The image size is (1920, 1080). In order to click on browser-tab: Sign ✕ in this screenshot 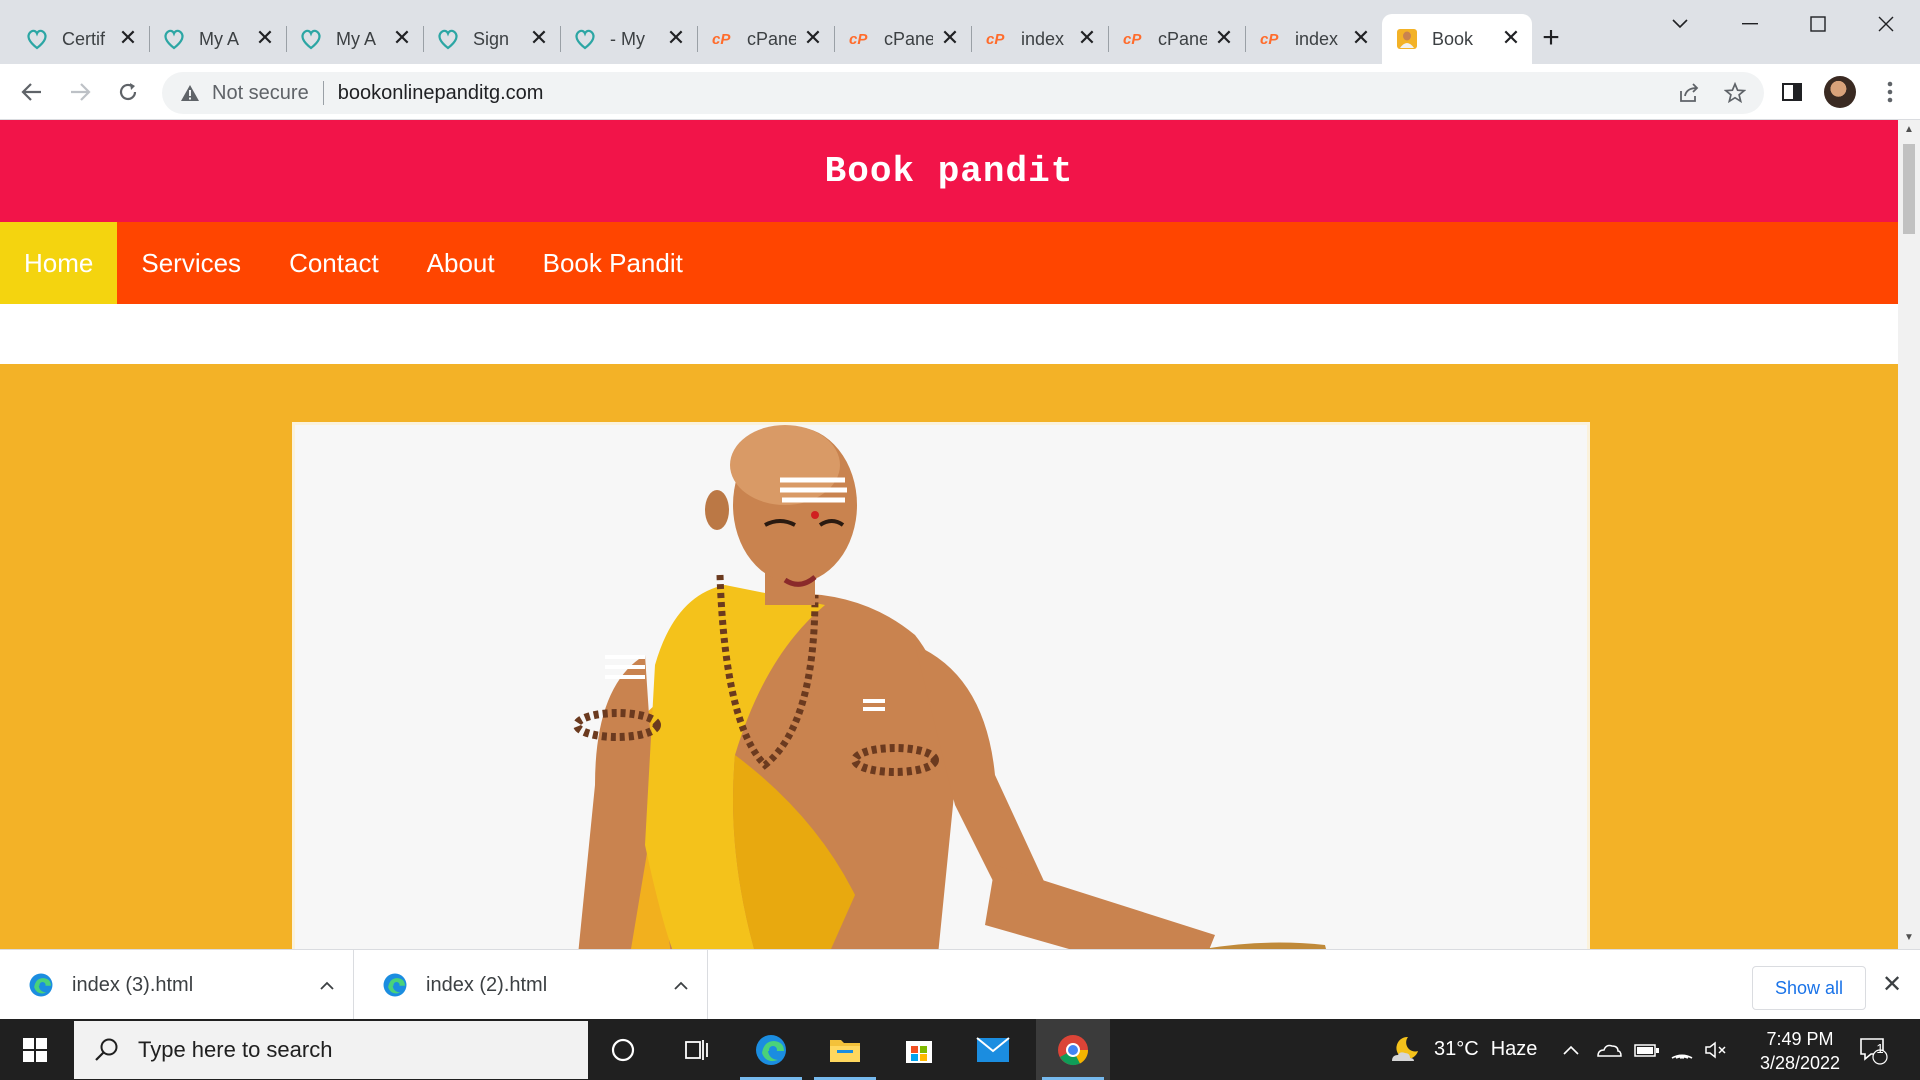, I will do `click(492, 39)`.